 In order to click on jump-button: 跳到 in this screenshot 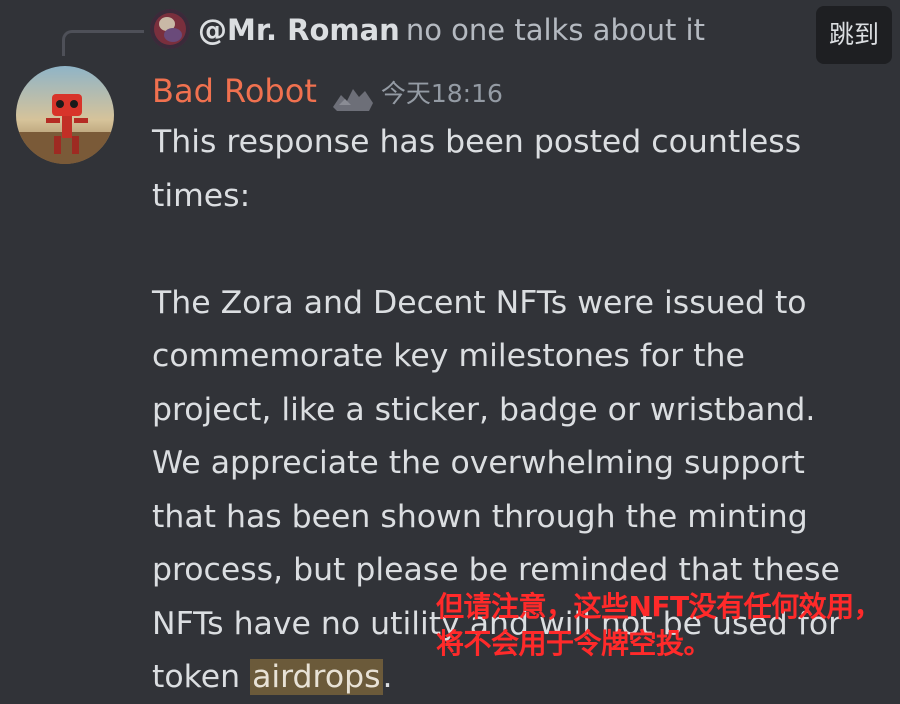, I will do `click(854, 35)`.